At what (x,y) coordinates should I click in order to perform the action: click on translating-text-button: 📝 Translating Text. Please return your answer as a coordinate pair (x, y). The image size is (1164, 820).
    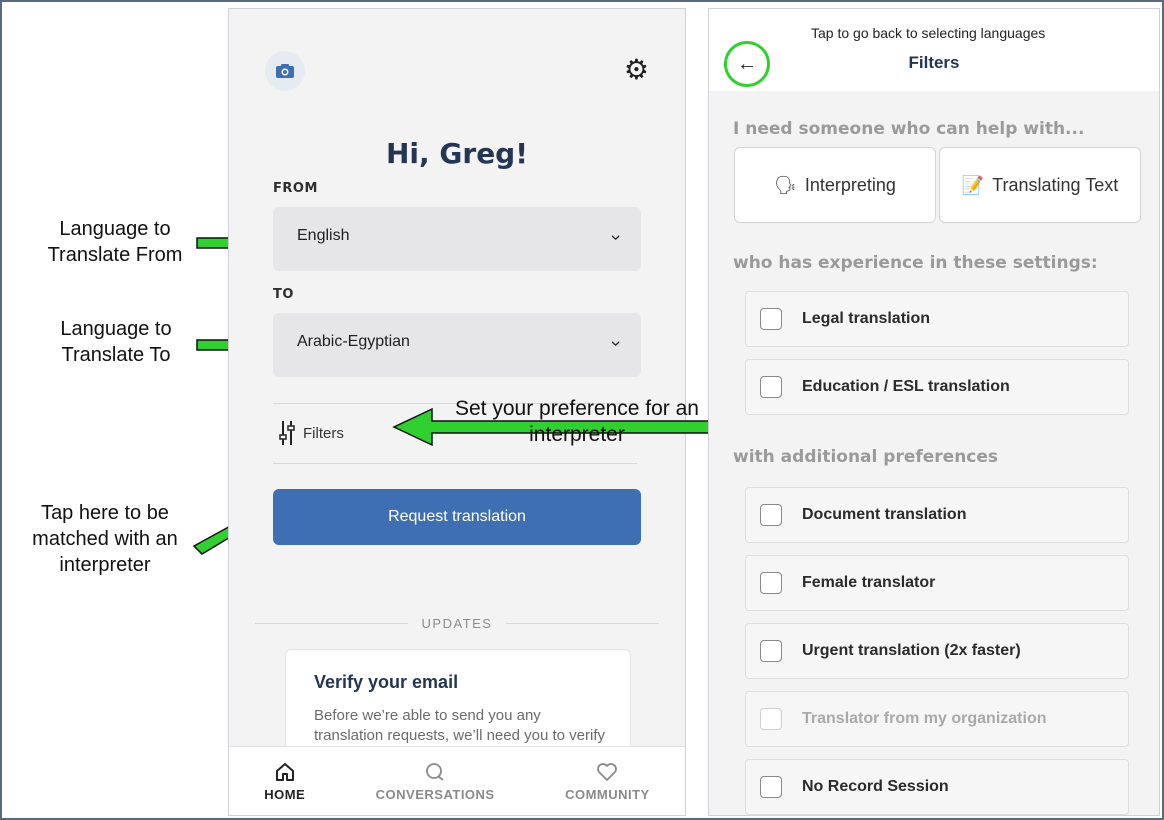
    Looking at the image, I should click on (1040, 185).